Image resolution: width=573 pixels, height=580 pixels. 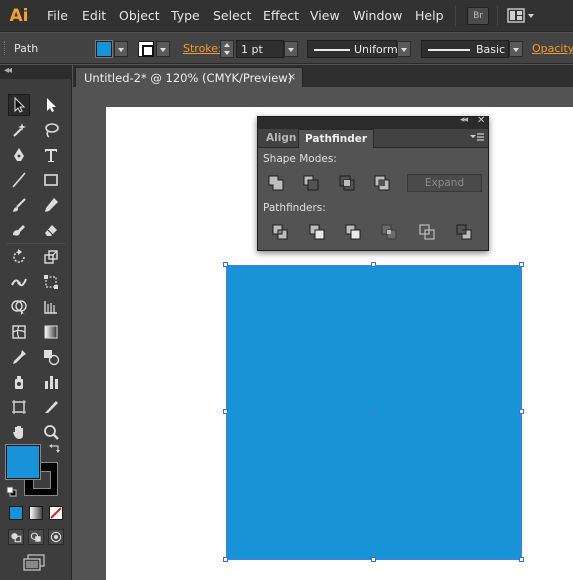 What do you see at coordinates (516, 49) in the screenshot?
I see `brush-dropdown-arrow` at bounding box center [516, 49].